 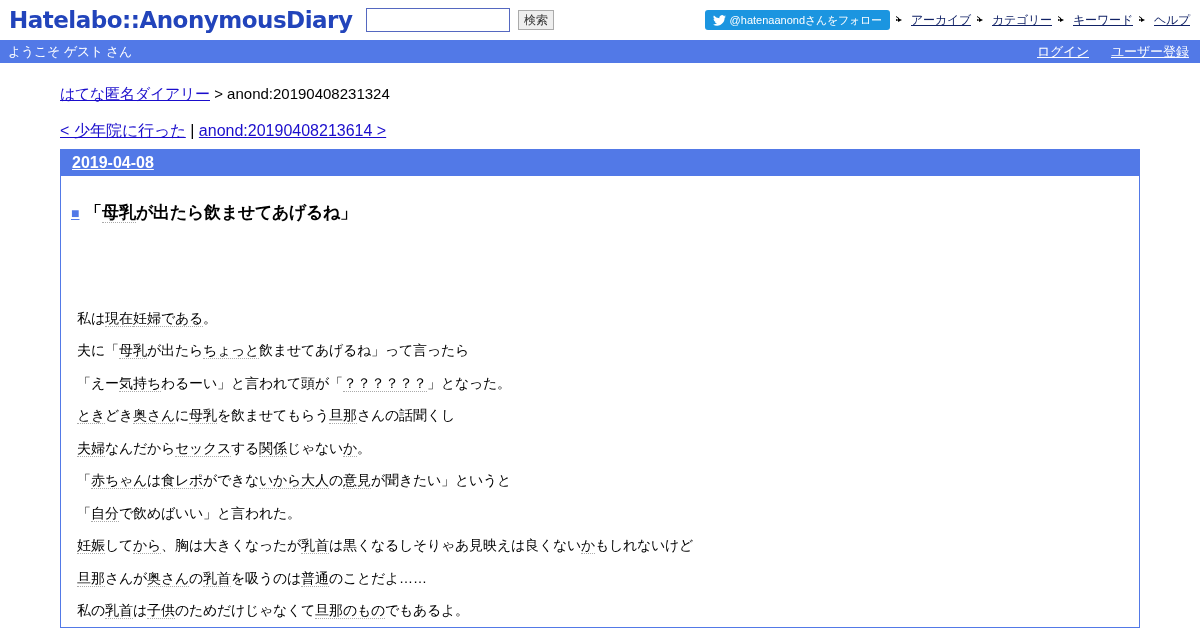 I want to click on next-entry-link: anond:20190408213614 >, so click(x=292, y=130).